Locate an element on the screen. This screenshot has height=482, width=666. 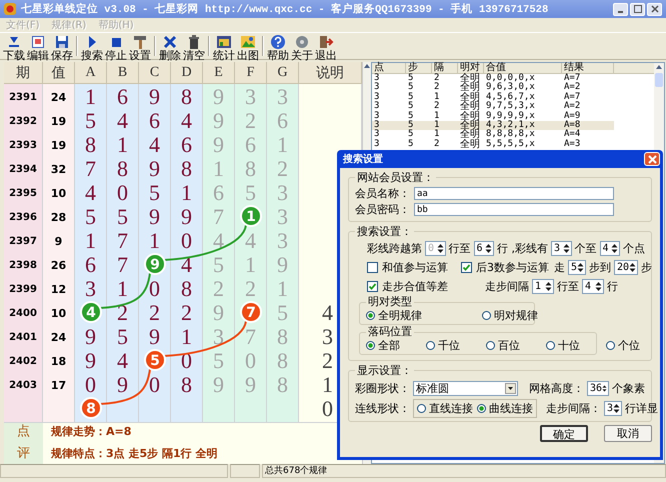
list-cell-text: 全明 is located at coordinates (470, 125).